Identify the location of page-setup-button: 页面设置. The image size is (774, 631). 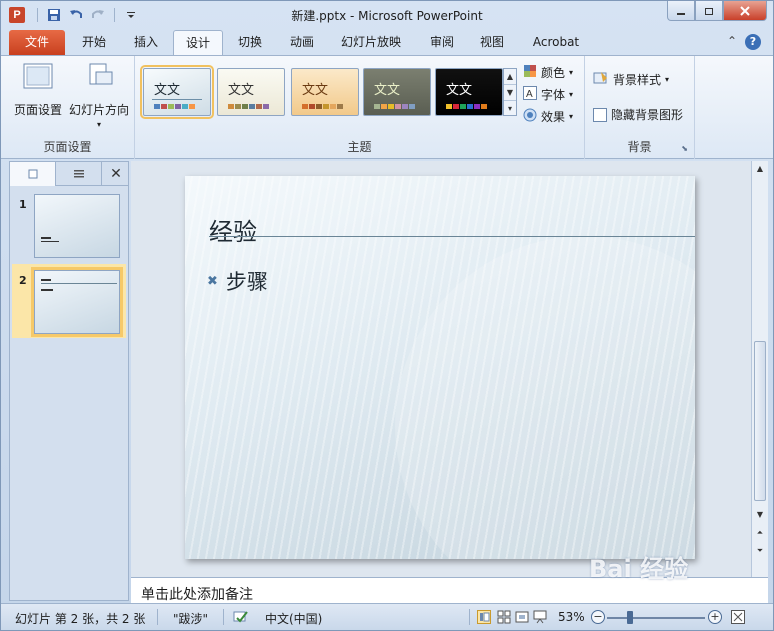
(38, 90).